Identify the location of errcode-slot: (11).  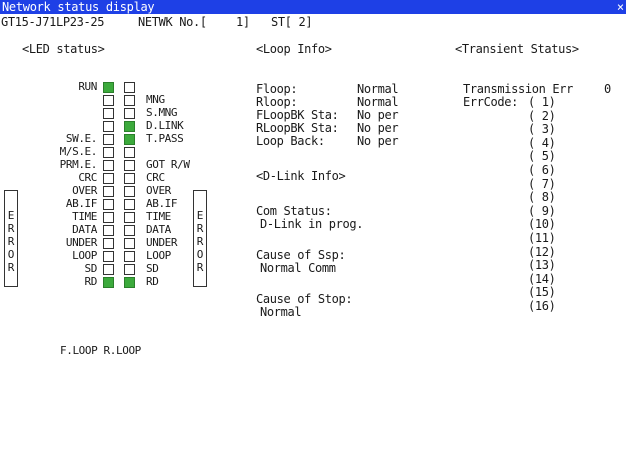
(542, 238).